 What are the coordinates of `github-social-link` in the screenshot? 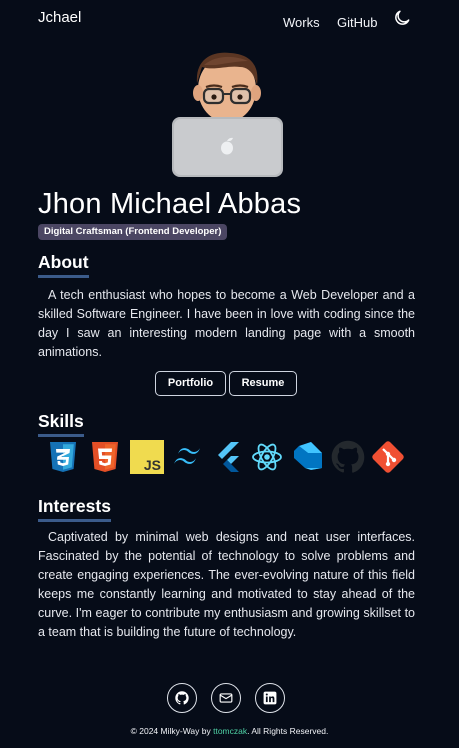 It's located at (182, 698).